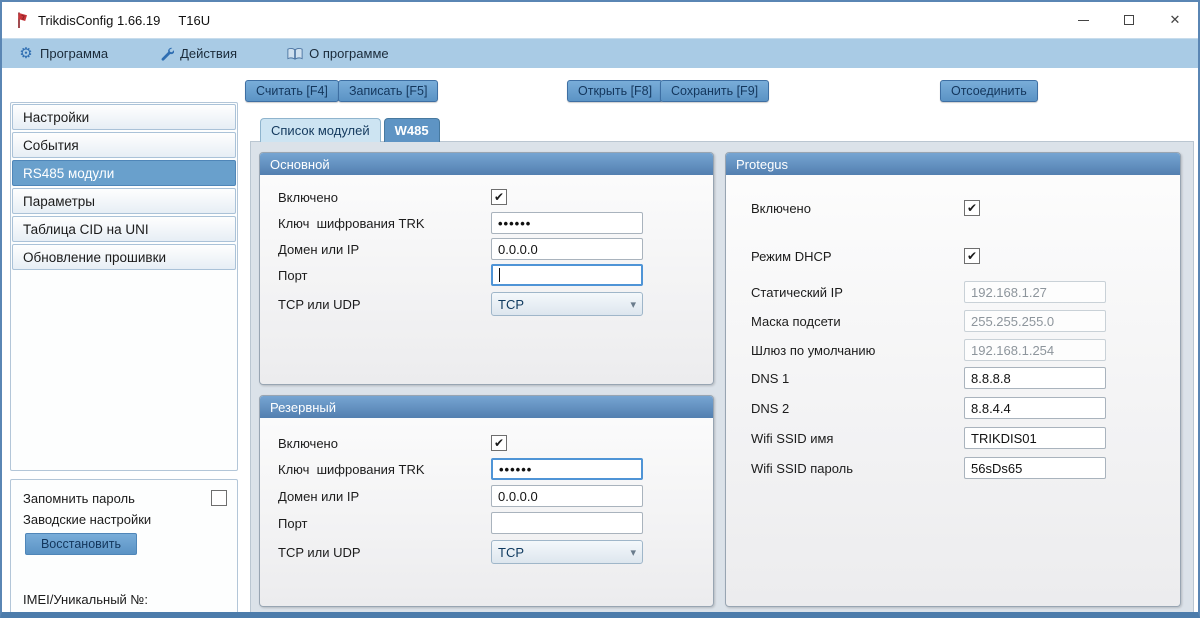 Image resolution: width=1200 pixels, height=618 pixels. Describe the element at coordinates (308, 443) in the screenshot. I see `backup-enabled-label: Включено` at that location.